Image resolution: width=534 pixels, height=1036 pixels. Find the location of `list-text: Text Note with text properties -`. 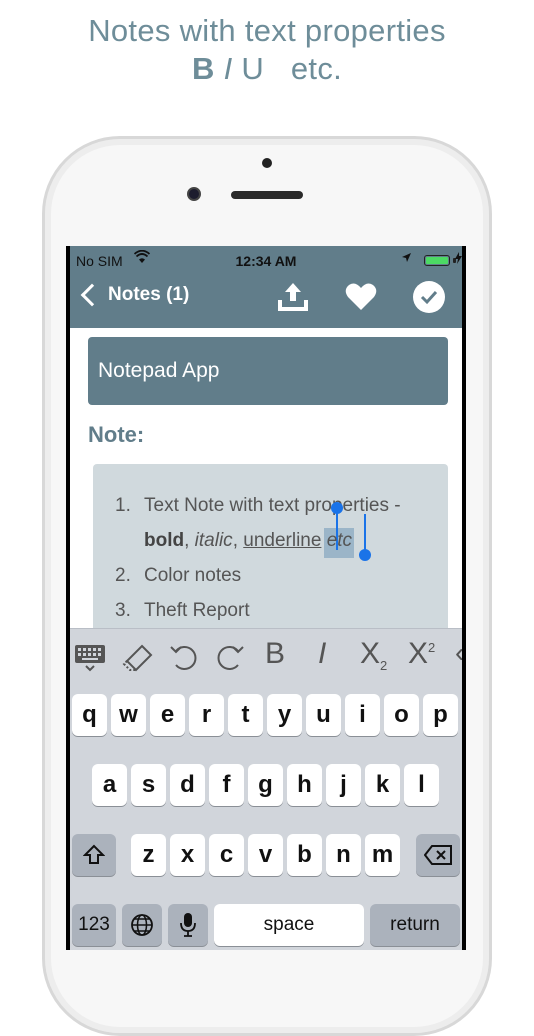

list-text: Text Note with text properties - is located at coordinates (272, 505).